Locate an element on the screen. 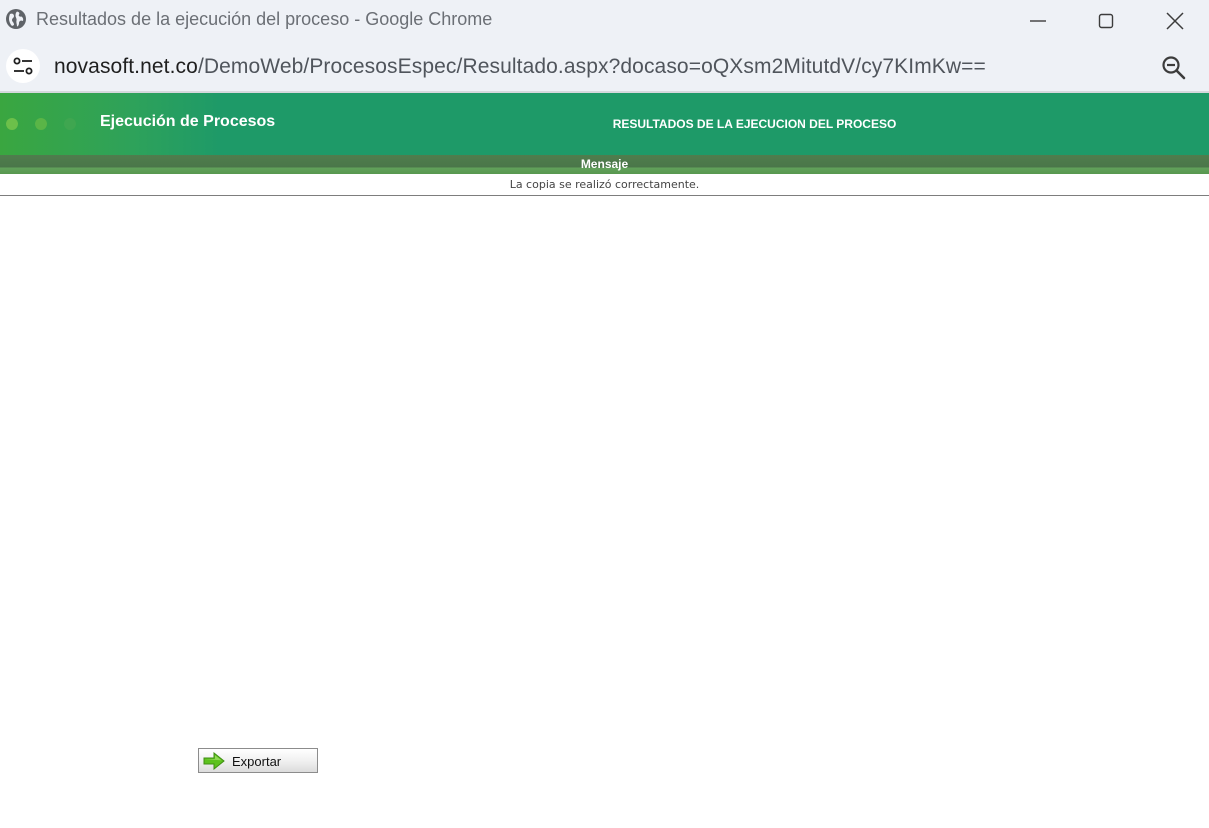  export-label: Exportar is located at coordinates (257, 761).